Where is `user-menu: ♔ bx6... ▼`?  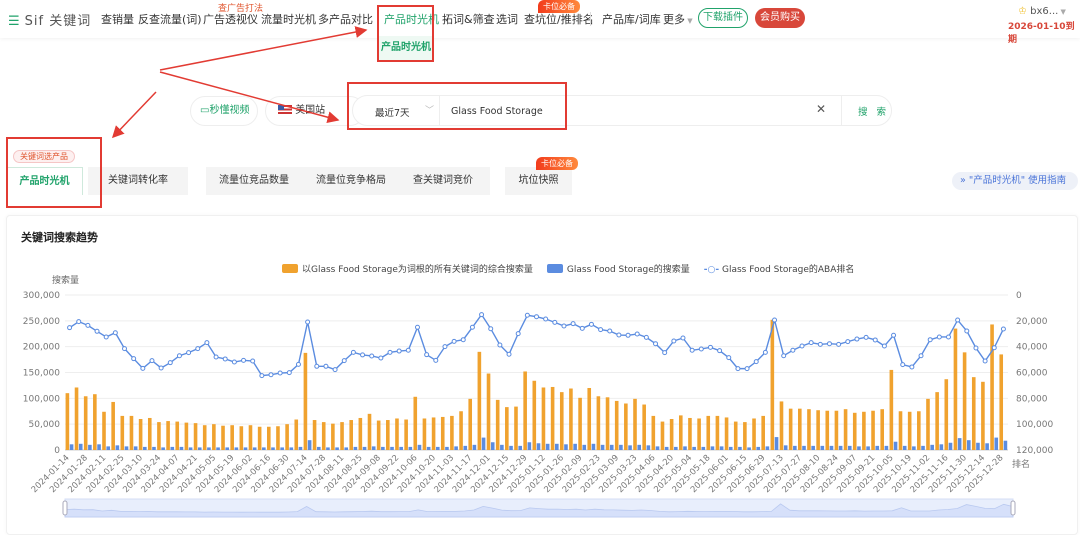
user-menu: ♔ bx6... ▼ is located at coordinates (1042, 11).